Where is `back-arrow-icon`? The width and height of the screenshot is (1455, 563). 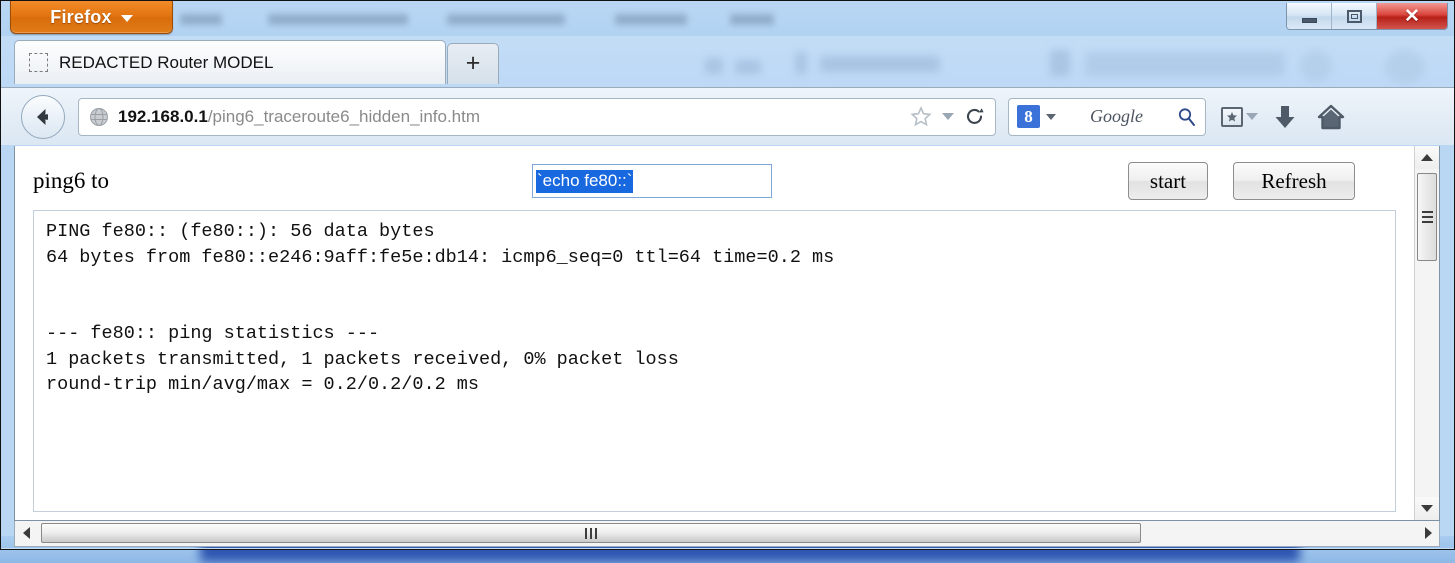
back-arrow-icon is located at coordinates (42, 116).